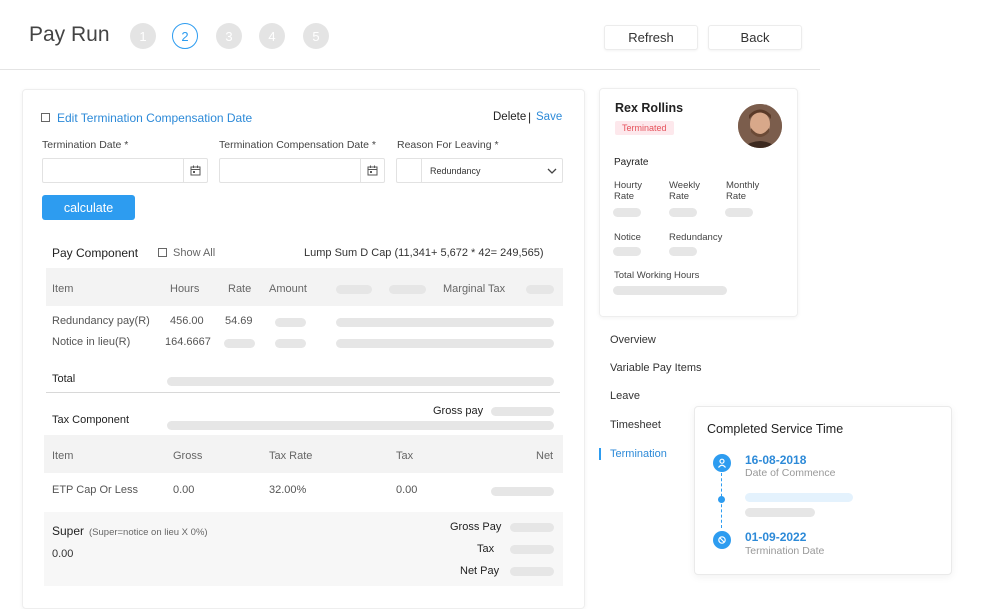  I want to click on nav-overview: Overview, so click(633, 340).